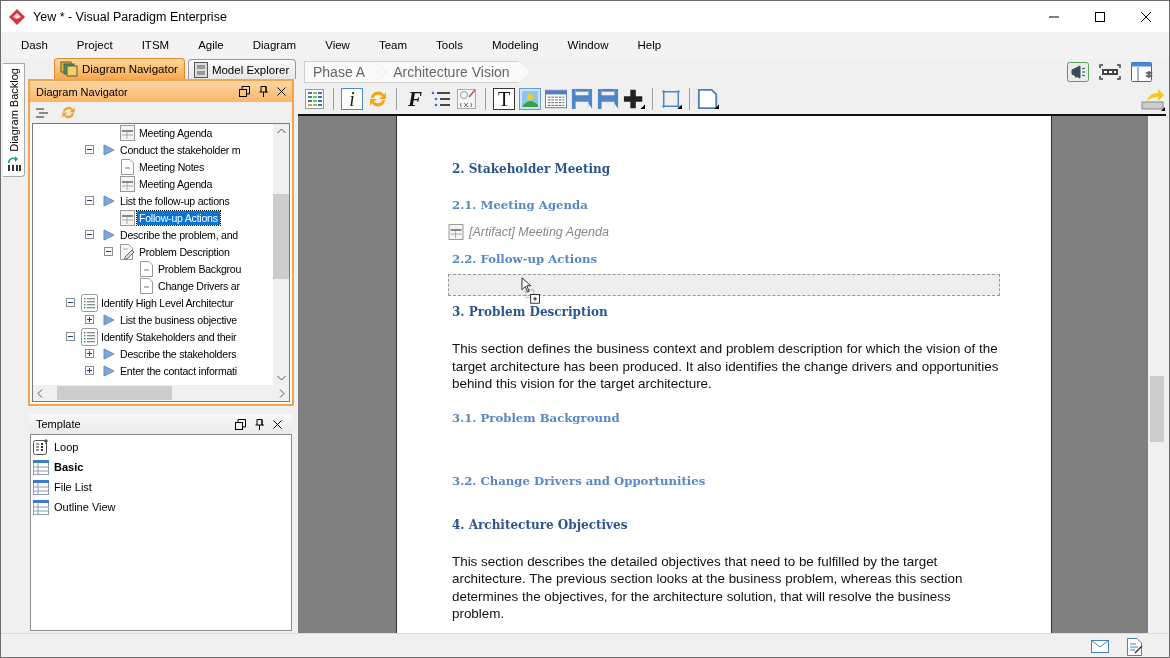  I want to click on menu-item: Tools, so click(449, 45).